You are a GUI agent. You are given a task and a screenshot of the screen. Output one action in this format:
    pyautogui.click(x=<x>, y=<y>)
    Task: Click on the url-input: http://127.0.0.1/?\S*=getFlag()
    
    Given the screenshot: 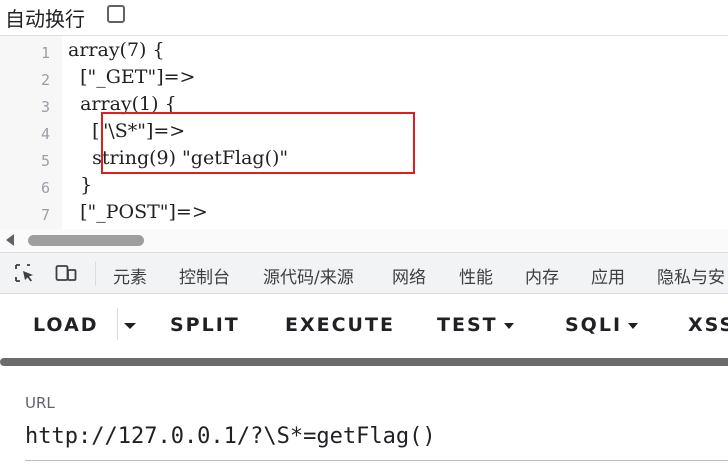 What is the action you would take?
    pyautogui.click(x=230, y=436)
    